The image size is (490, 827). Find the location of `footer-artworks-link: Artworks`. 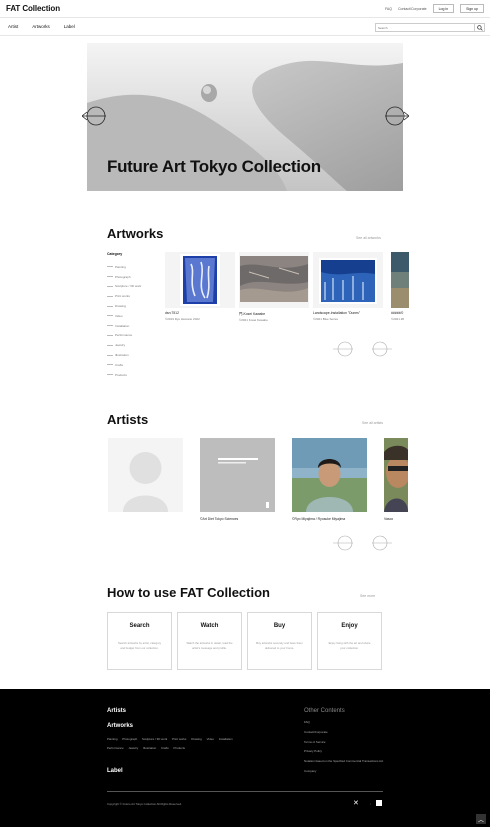

footer-artworks-link: Artworks is located at coordinates (120, 726).